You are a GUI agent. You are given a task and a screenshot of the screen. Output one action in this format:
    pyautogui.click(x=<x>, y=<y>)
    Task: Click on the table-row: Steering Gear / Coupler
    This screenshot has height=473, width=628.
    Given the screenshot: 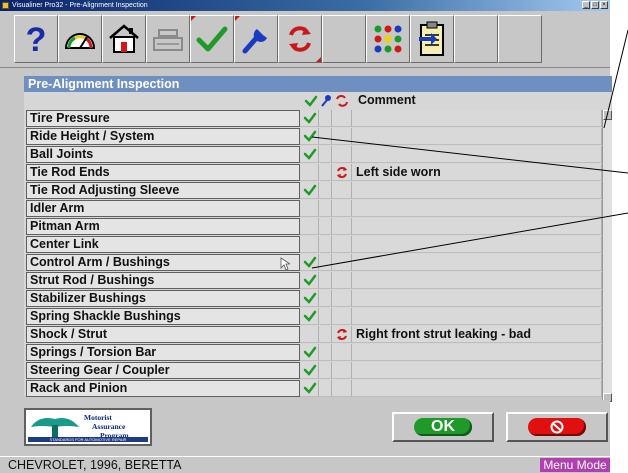 What is the action you would take?
    pyautogui.click(x=313, y=371)
    